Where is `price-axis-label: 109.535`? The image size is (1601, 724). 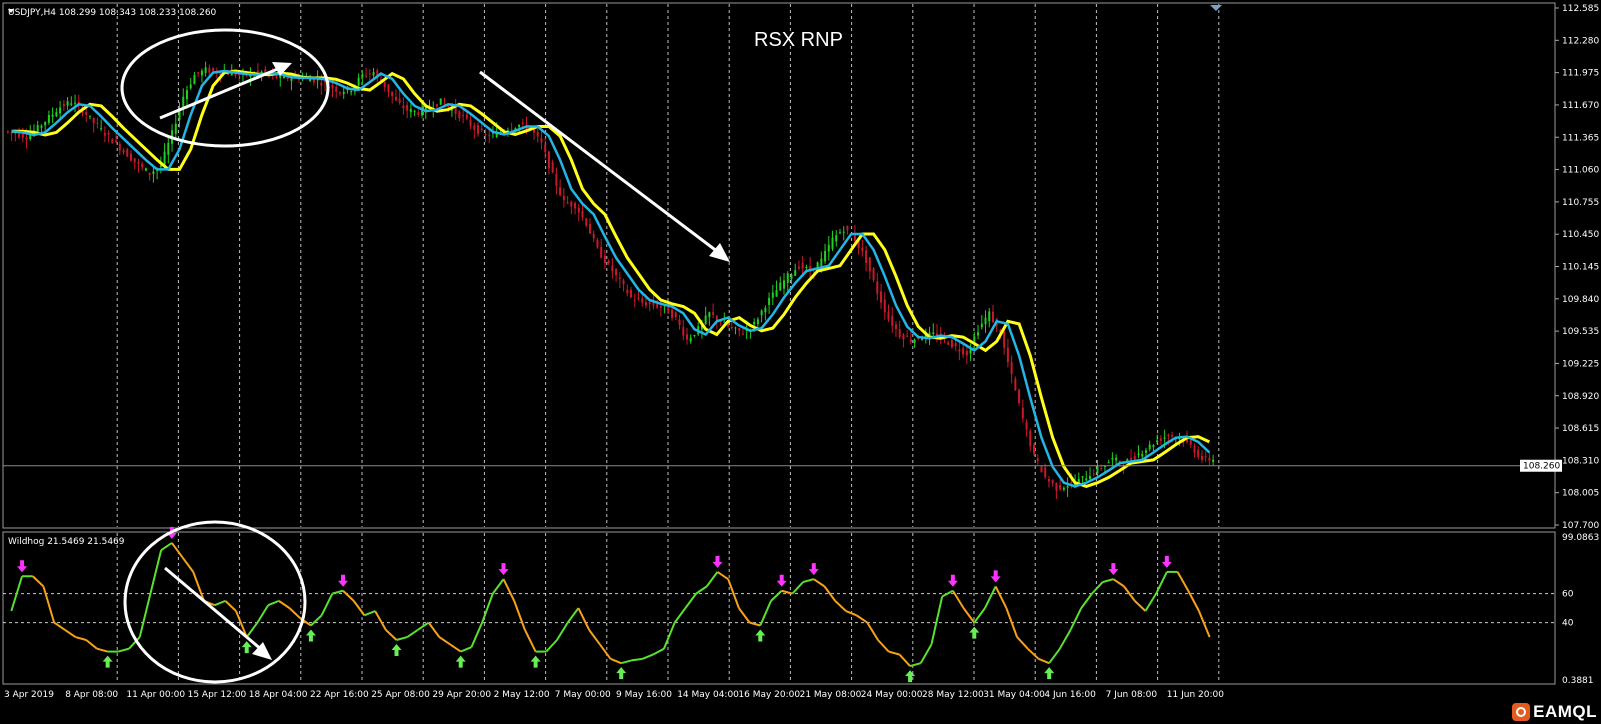 price-axis-label: 109.535 is located at coordinates (1580, 332).